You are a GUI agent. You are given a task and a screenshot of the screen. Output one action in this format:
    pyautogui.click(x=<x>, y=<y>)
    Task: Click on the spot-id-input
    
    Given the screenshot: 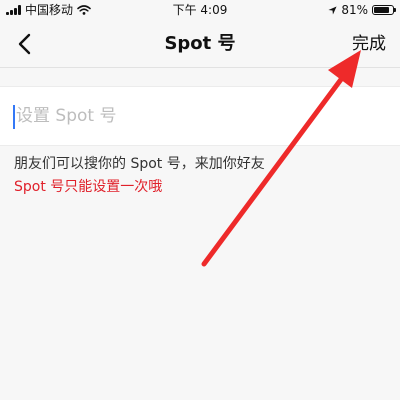 What is the action you would take?
    pyautogui.click(x=201, y=116)
    